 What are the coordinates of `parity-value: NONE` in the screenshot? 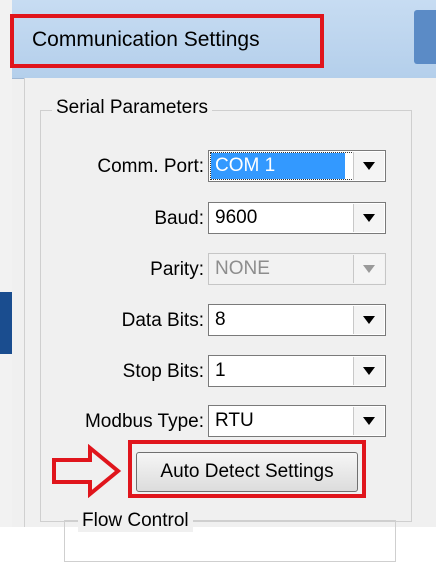 It's located at (242, 268).